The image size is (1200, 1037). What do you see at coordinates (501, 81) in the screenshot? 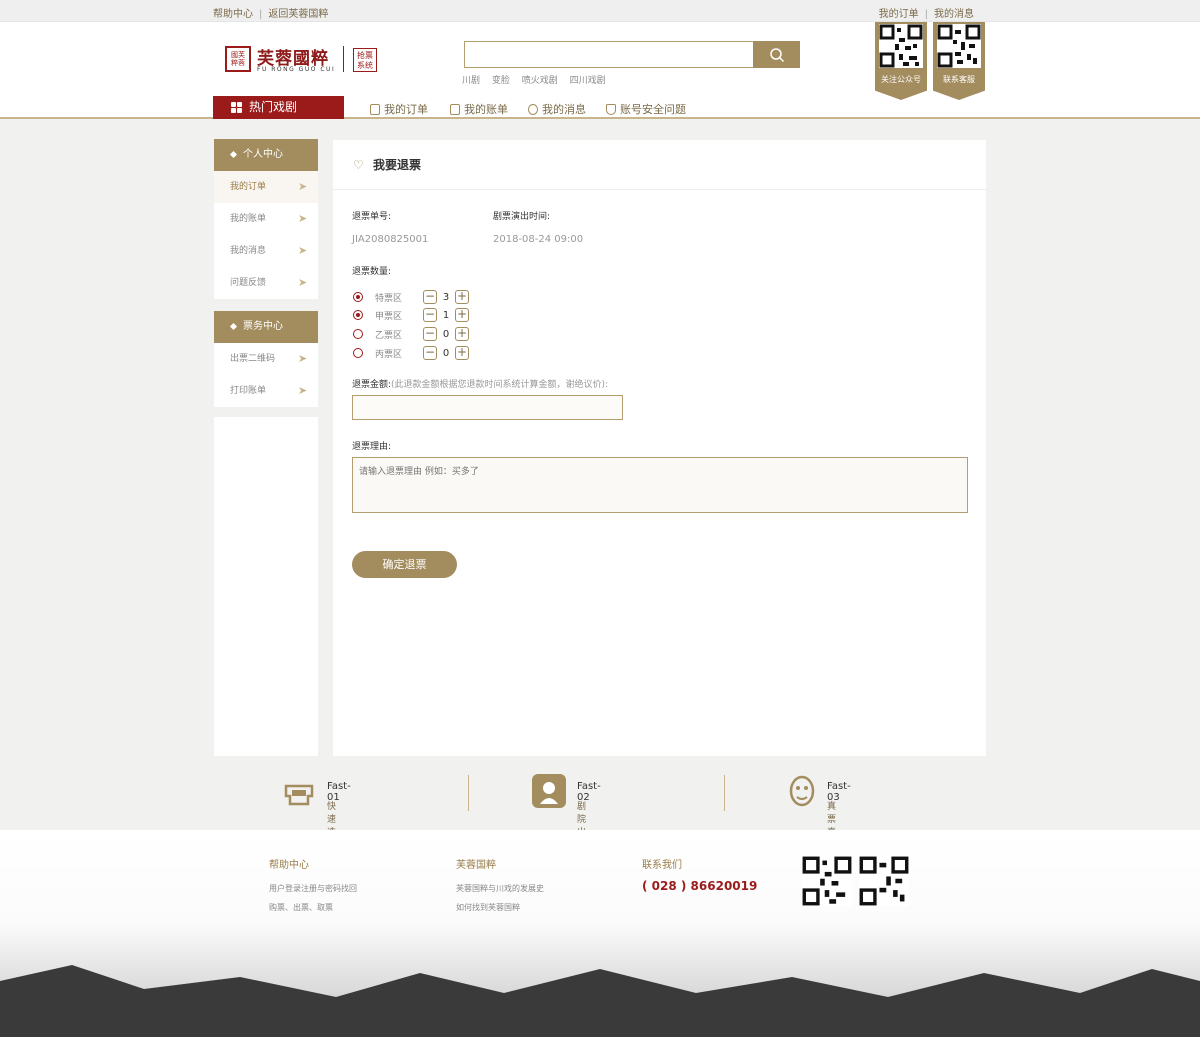
I see `hotword-link: 变脸` at bounding box center [501, 81].